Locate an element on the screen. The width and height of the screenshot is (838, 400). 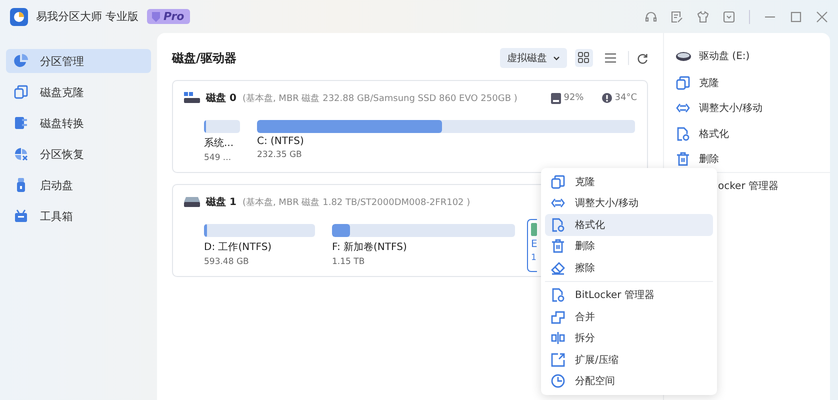
shirt-icon is located at coordinates (703, 16).